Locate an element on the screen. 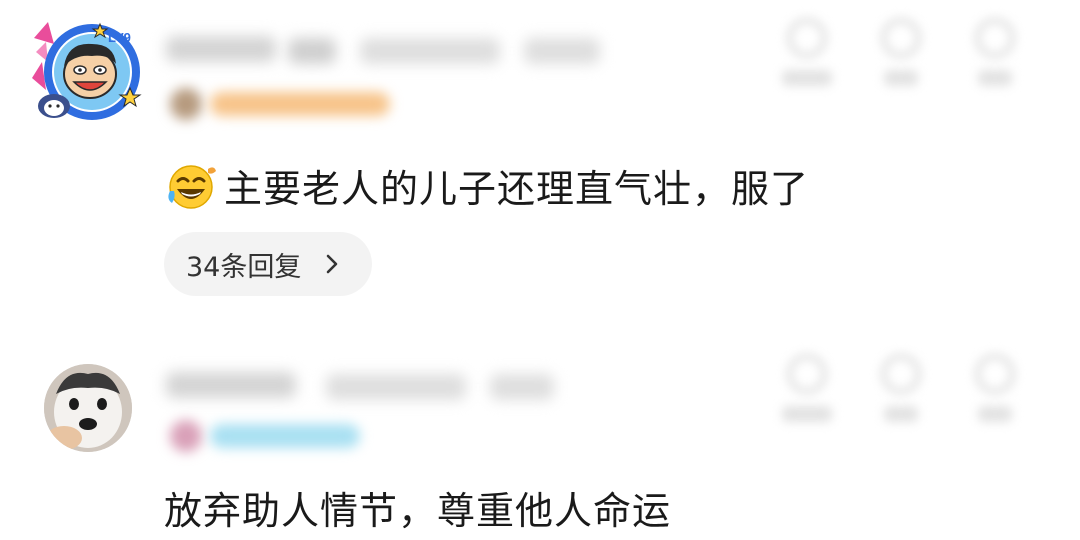  view-replies-button: 34条回复 is located at coordinates (268, 264).